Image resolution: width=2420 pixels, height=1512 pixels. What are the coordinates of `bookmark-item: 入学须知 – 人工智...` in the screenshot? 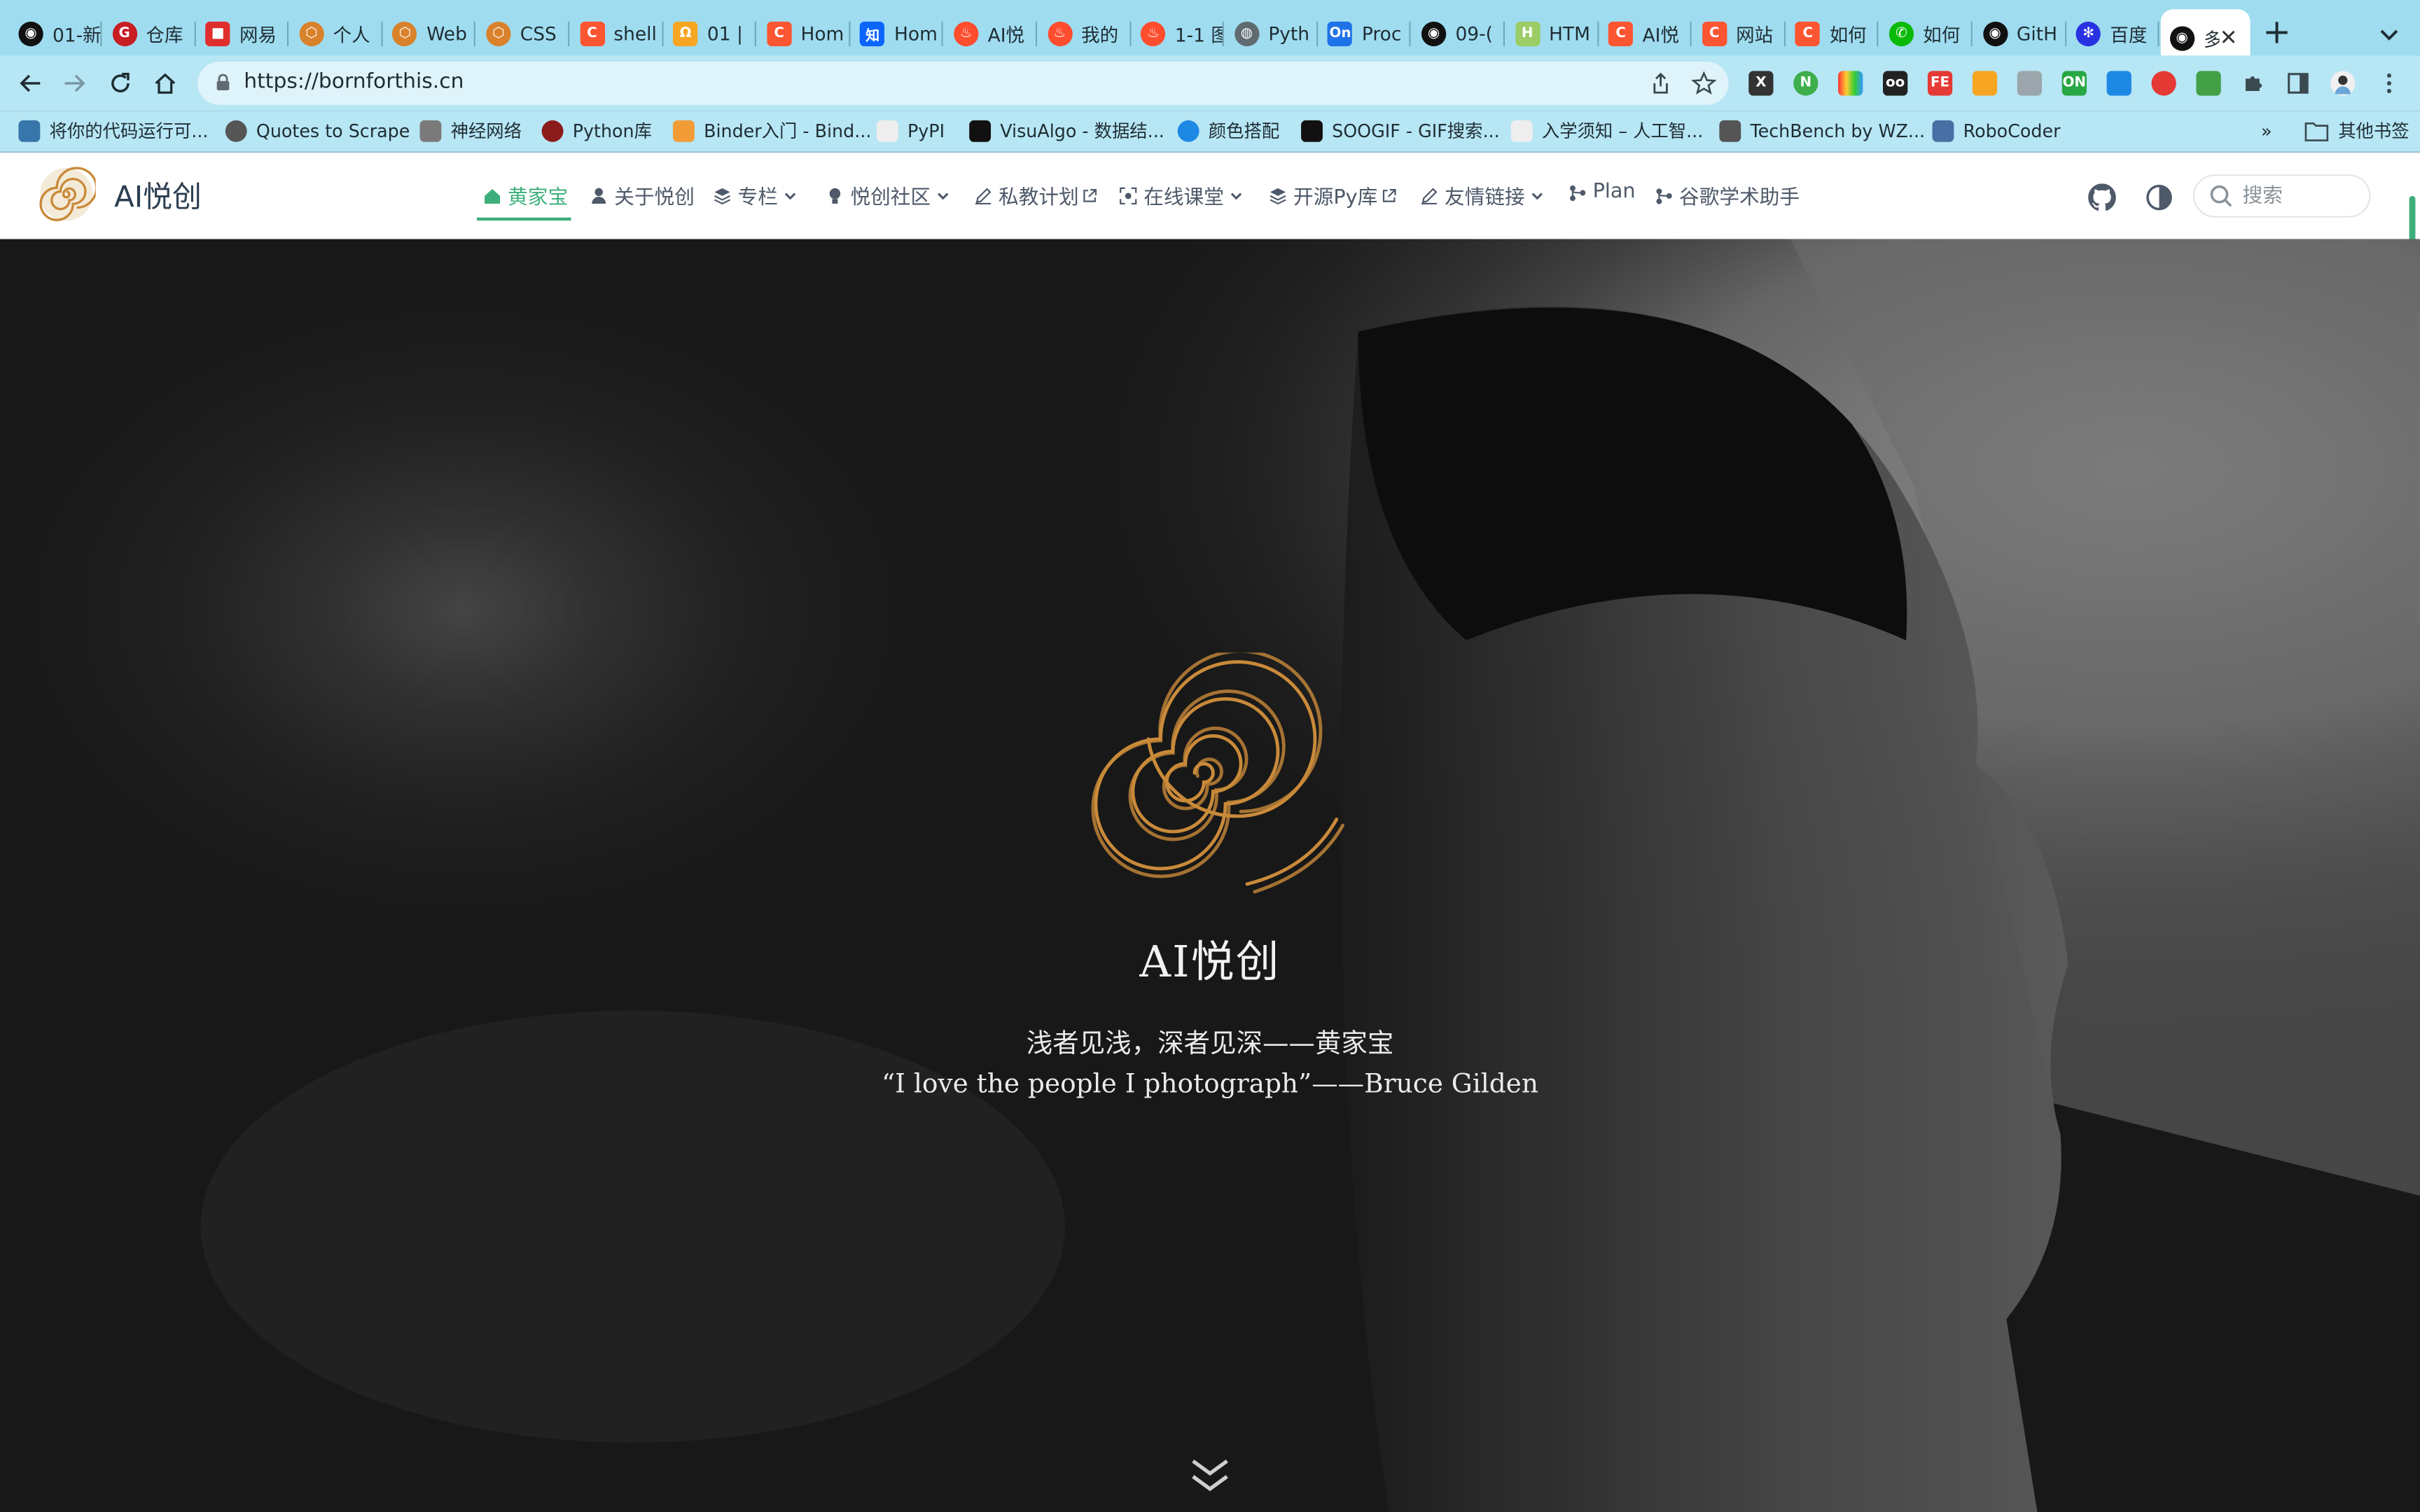 It's located at (1607, 131).